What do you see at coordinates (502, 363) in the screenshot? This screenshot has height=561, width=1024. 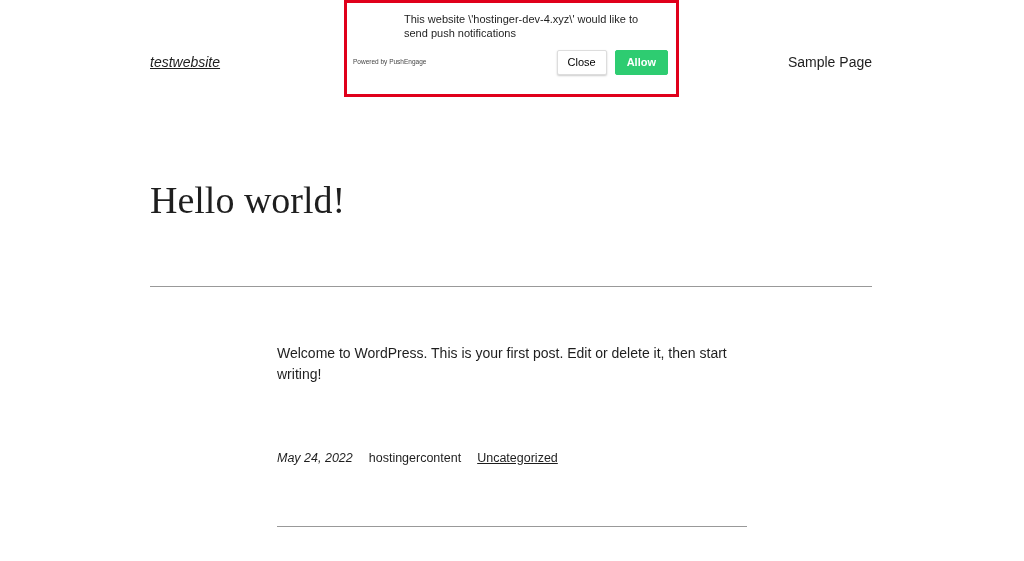 I see `post-body-text: Welcome to WordPress. This is your first post. Edit or delete it, then start writing!` at bounding box center [502, 363].